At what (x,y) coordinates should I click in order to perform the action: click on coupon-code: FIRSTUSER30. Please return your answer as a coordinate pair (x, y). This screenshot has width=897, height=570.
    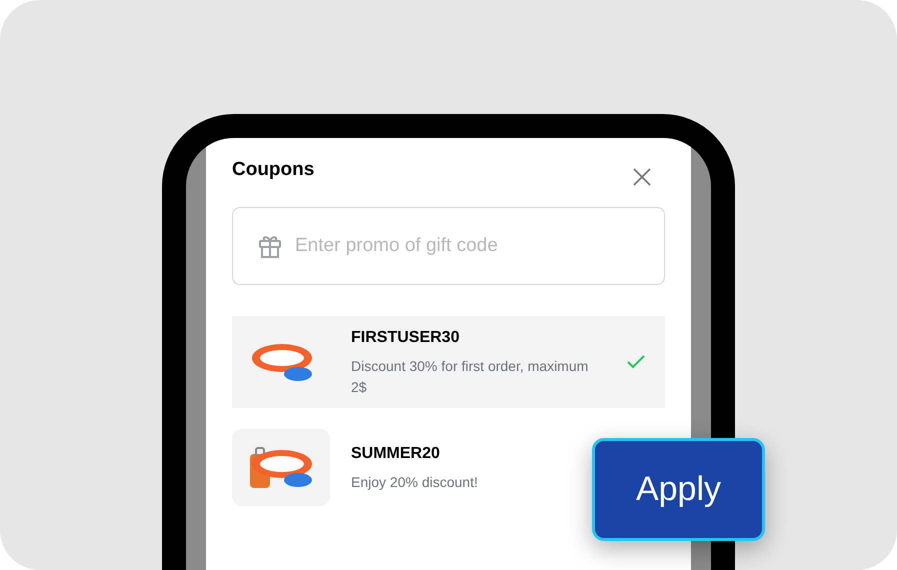
    Looking at the image, I should click on (405, 338).